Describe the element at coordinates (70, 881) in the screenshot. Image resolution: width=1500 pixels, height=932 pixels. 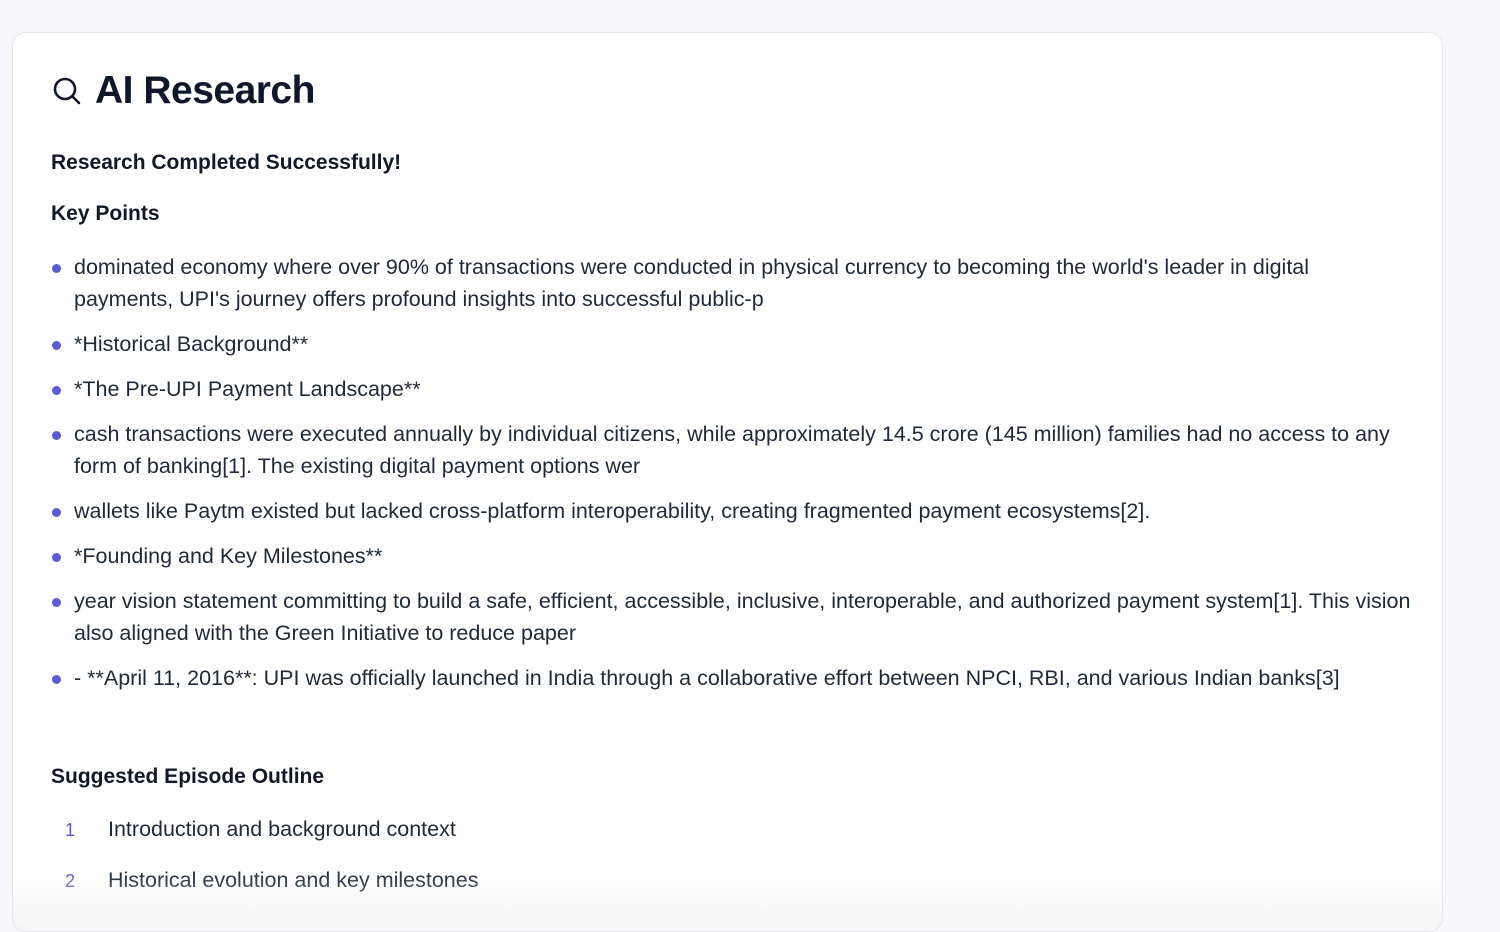
I see `outline-number: 2` at that location.